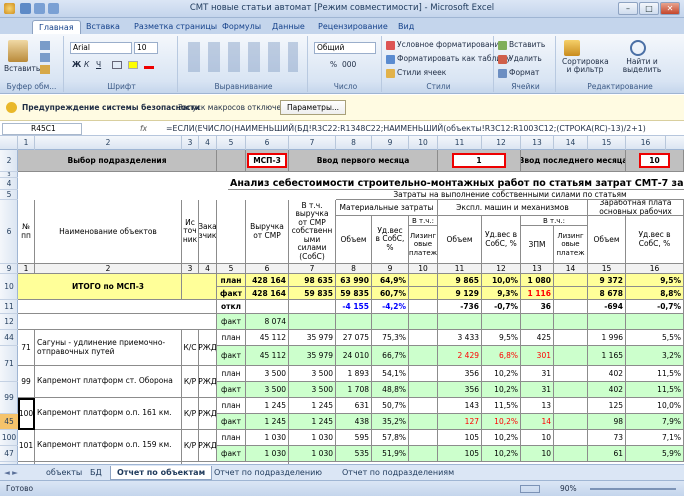 This screenshot has height=496, width=684. Describe the element at coordinates (518, 73) in the screenshot. I see `format-cells-button: Формат` at that location.